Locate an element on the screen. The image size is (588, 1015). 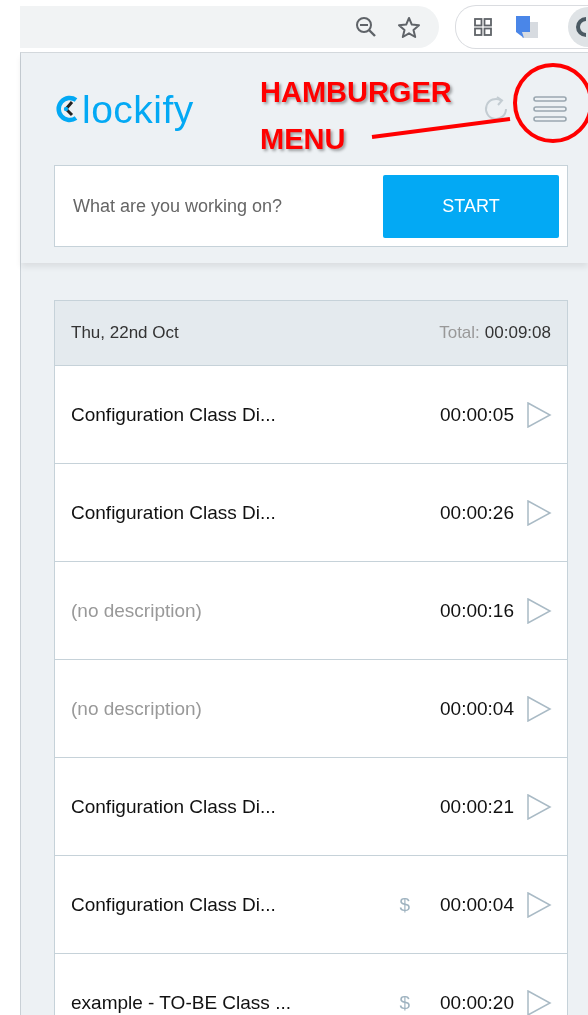
day-date: Thu, 22nd Oct is located at coordinates (125, 332).